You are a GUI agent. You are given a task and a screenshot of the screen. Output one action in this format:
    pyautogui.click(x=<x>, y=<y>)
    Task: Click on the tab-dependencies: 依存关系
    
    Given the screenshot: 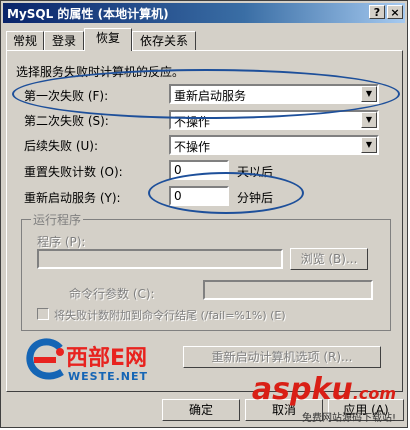 What is the action you would take?
    pyautogui.click(x=164, y=40)
    